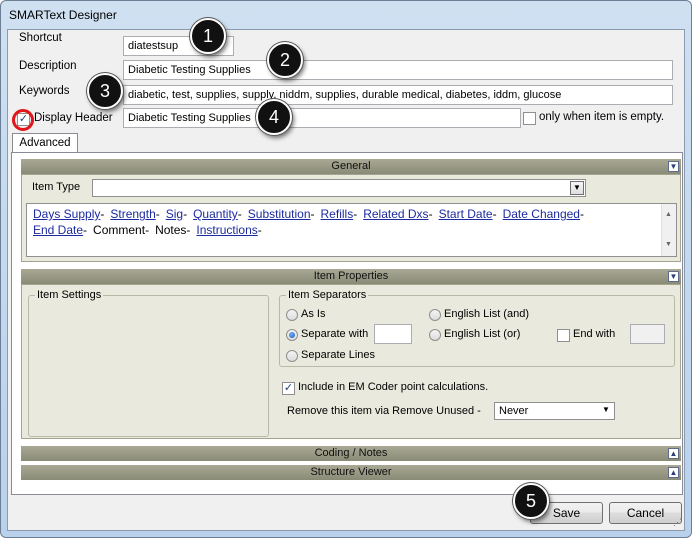  I want to click on section-item-properties-title: Item Properties, so click(351, 276).